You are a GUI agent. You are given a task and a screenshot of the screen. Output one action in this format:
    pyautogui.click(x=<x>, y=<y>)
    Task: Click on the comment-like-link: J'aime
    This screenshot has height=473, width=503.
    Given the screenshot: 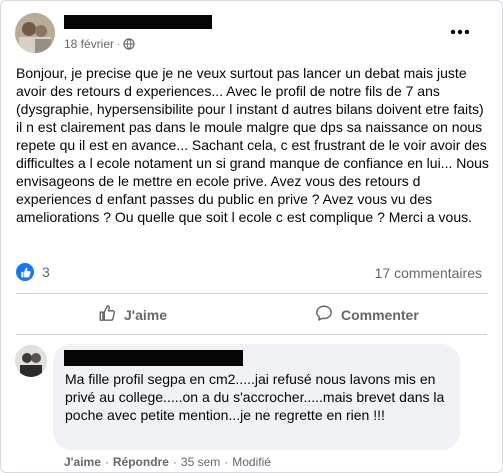 What is the action you would take?
    pyautogui.click(x=82, y=462)
    